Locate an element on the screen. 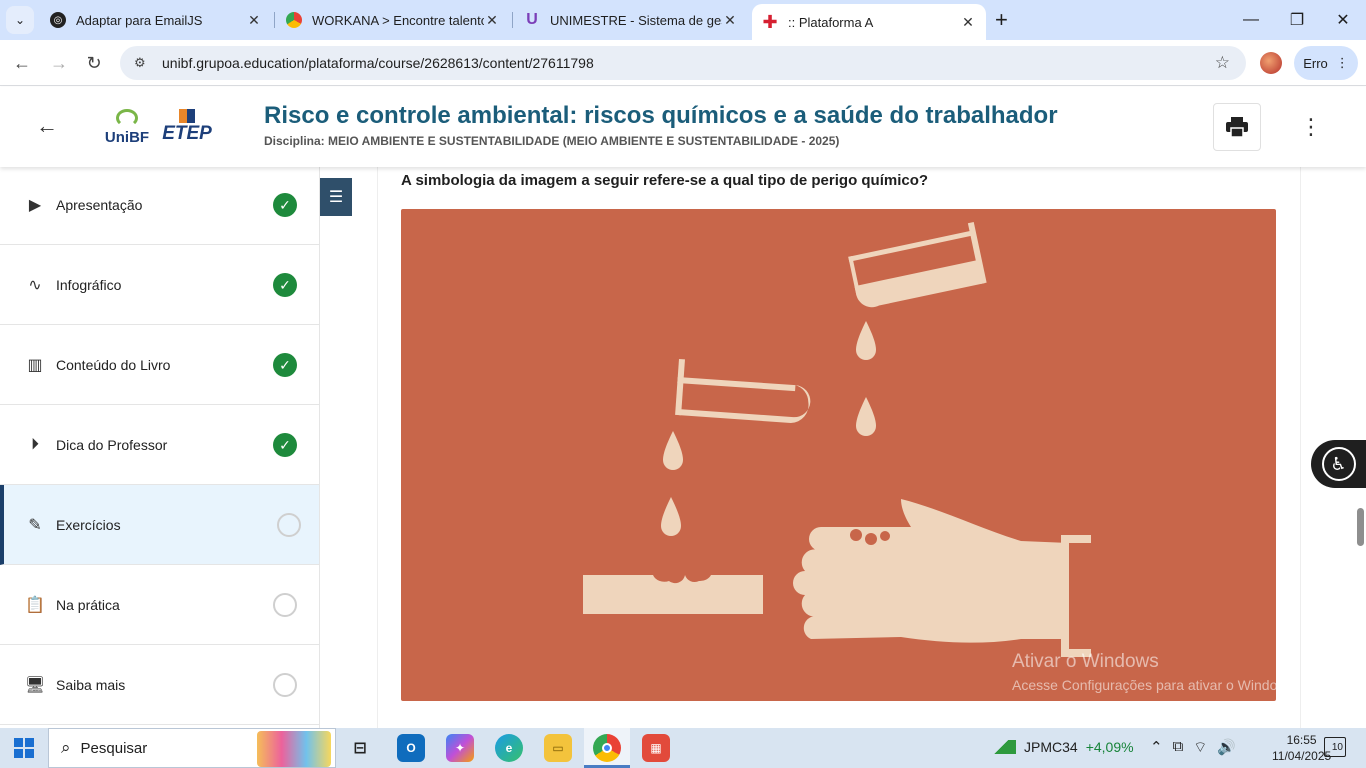 The width and height of the screenshot is (1366, 768). office-store-icon: ▦ is located at coordinates (656, 748).